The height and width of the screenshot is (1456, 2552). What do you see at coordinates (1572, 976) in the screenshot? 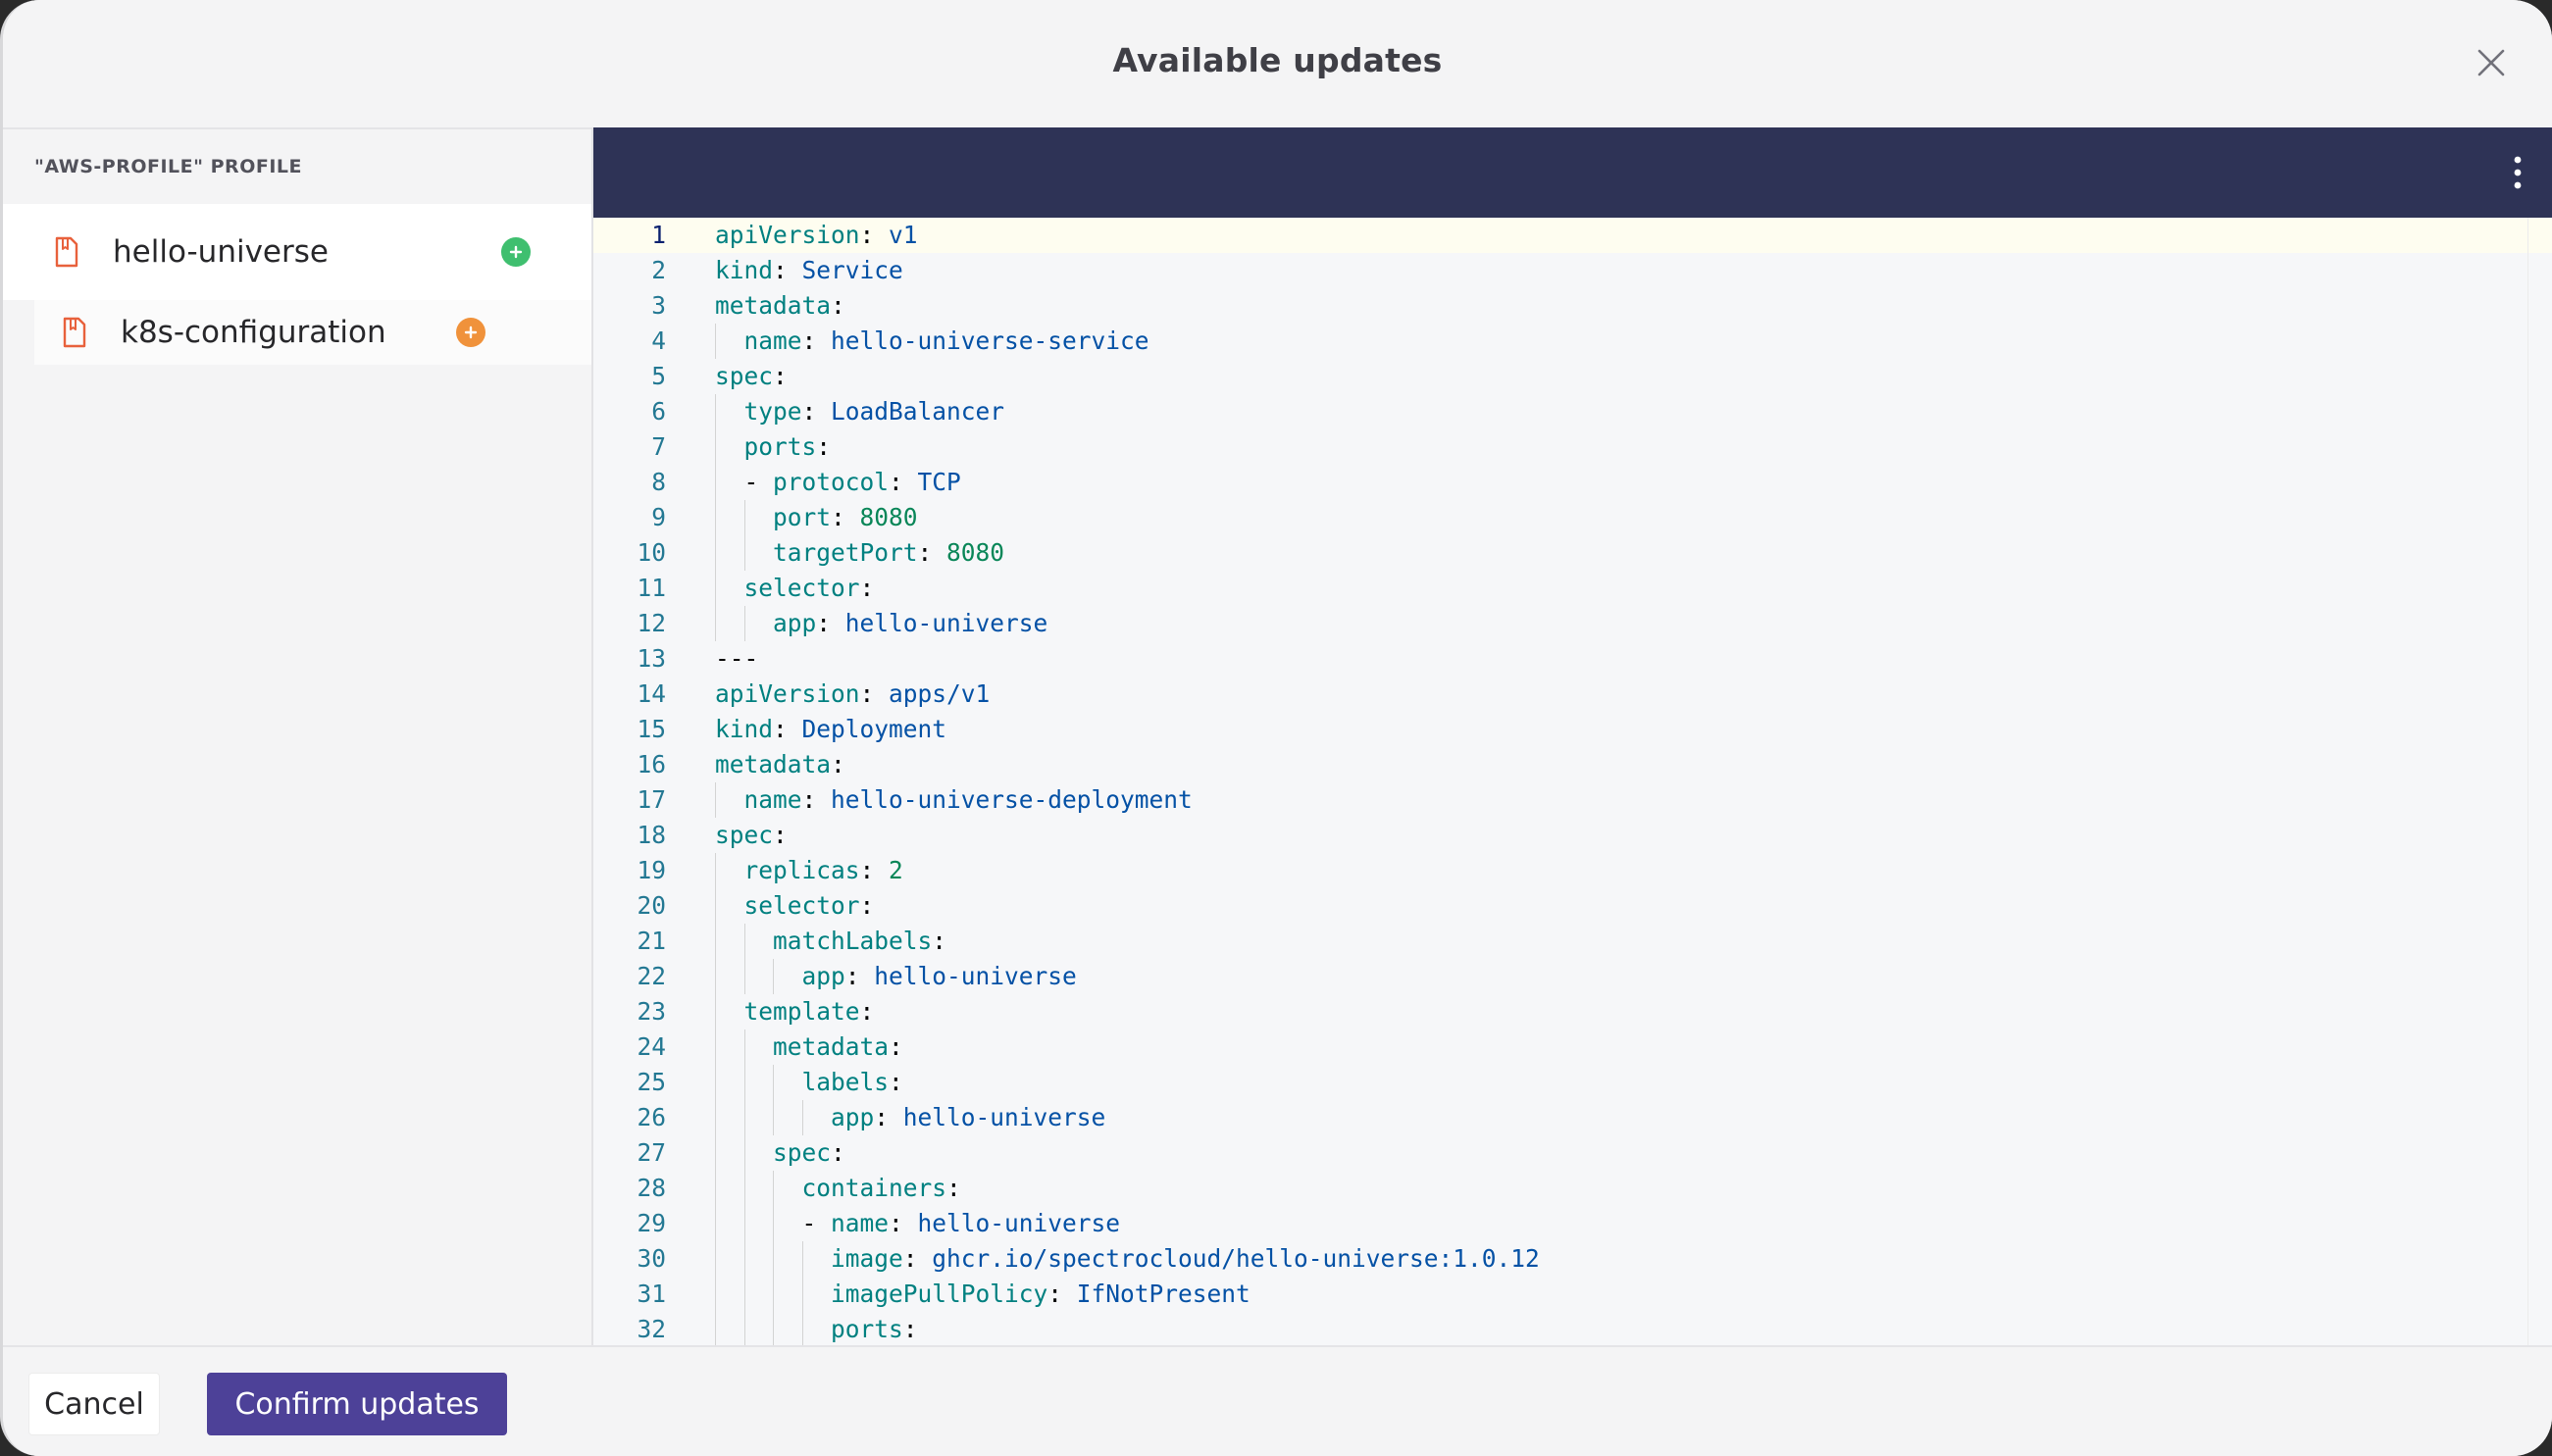
I see `code-line: 22 app: hello-universe` at bounding box center [1572, 976].